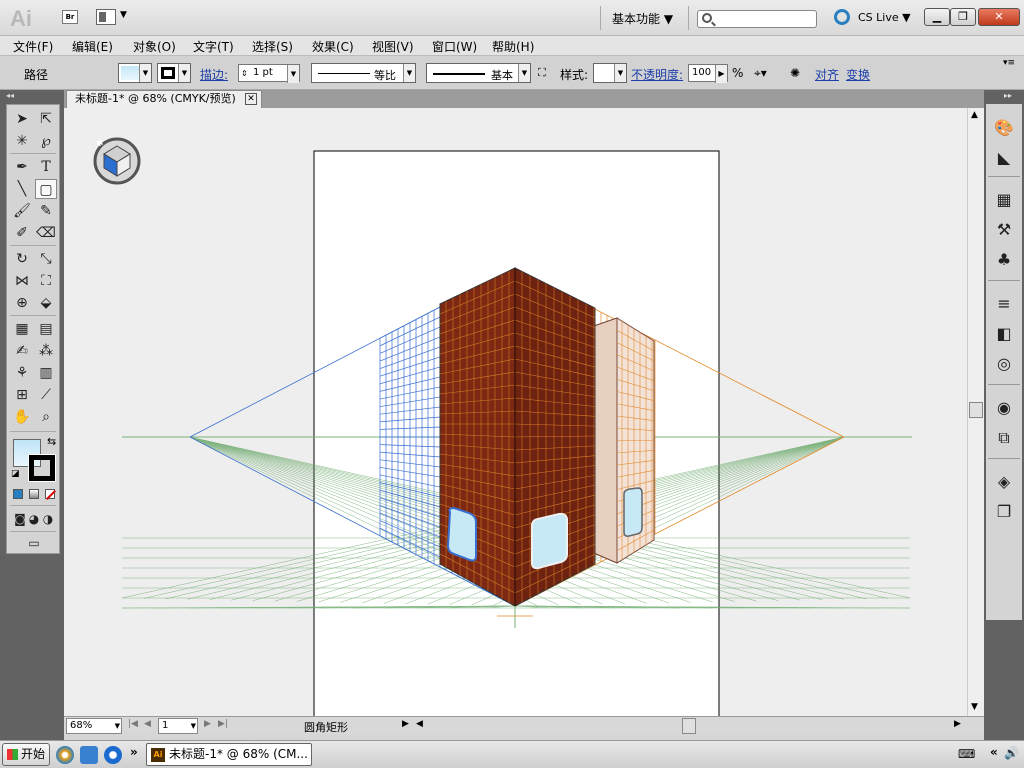 The height and width of the screenshot is (768, 1024). Describe the element at coordinates (46, 211) in the screenshot. I see `pencil-icon: ✎` at that location.